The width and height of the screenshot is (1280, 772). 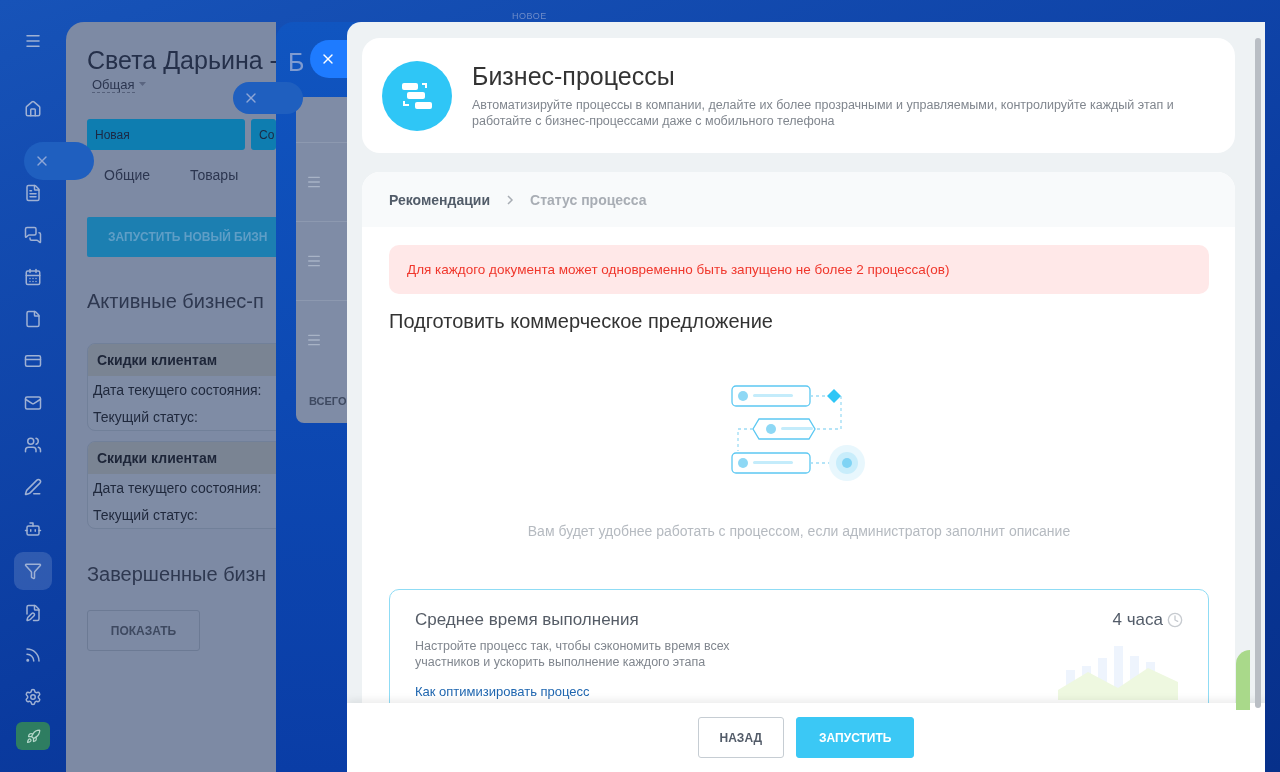 What do you see at coordinates (143, 630) in the screenshot?
I see `show-button: ПОКАЗАТЬ` at bounding box center [143, 630].